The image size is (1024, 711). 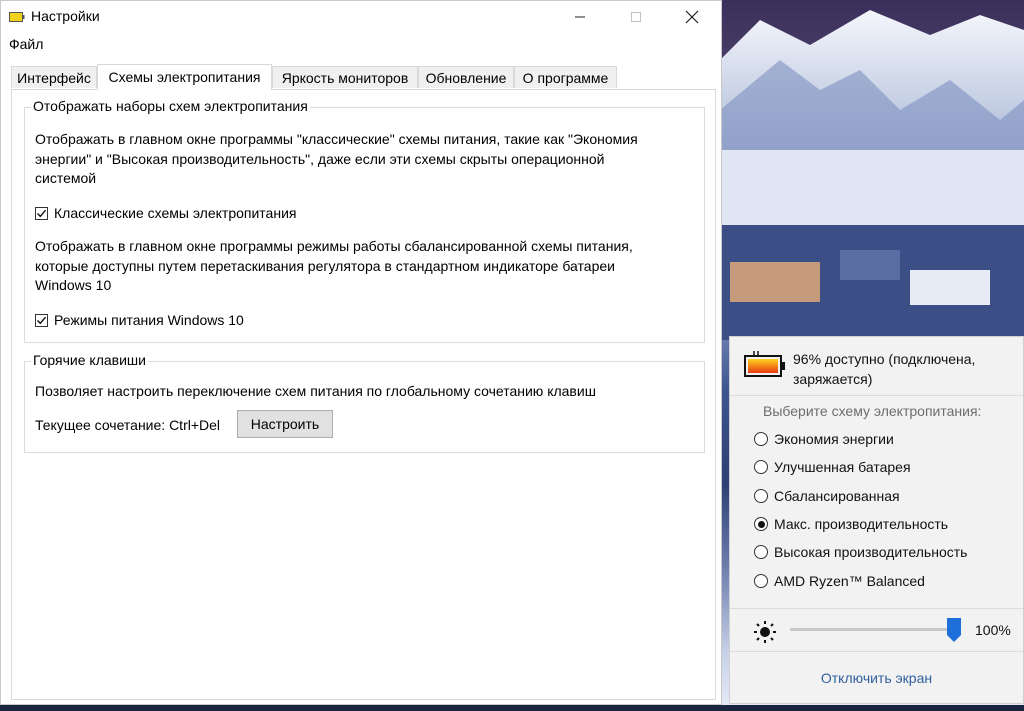 I want to click on configure-hotkey-button: Настроить, so click(x=285, y=424).